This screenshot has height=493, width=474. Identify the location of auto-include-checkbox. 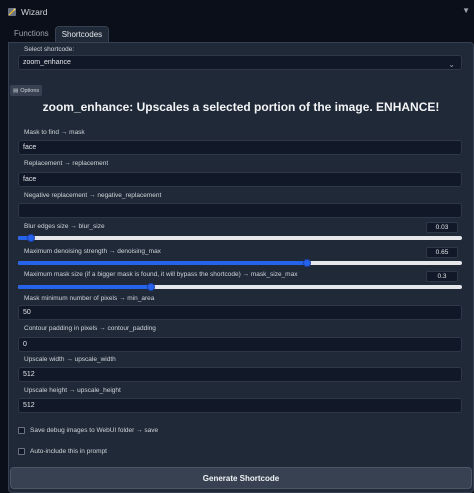
(21, 451).